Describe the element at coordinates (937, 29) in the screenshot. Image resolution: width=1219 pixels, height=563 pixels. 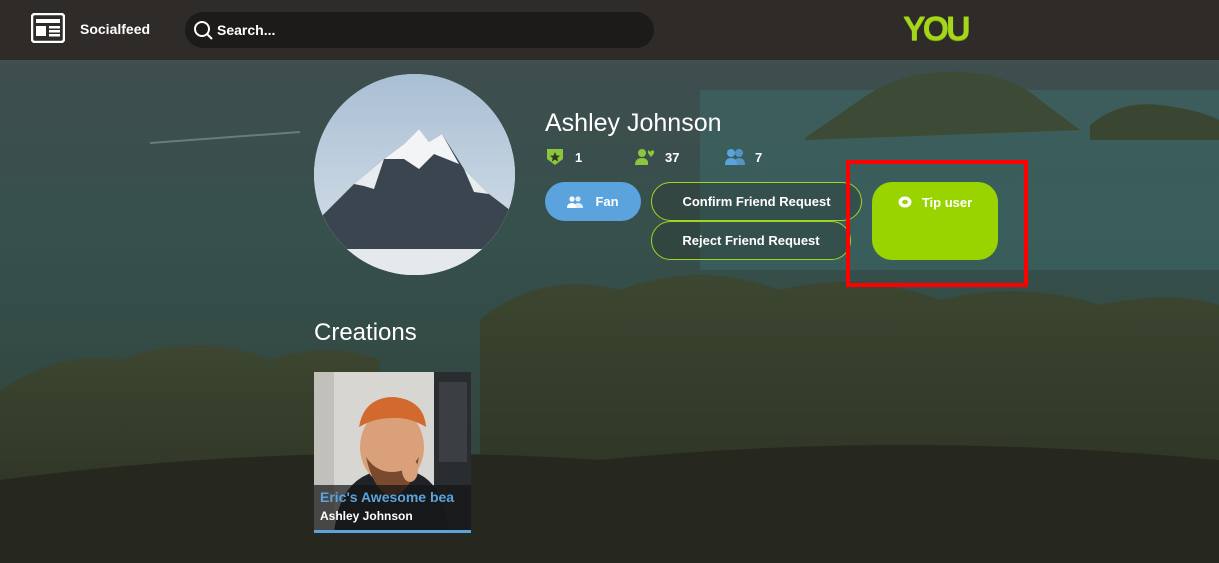
I see `logo-text: YOU` at that location.